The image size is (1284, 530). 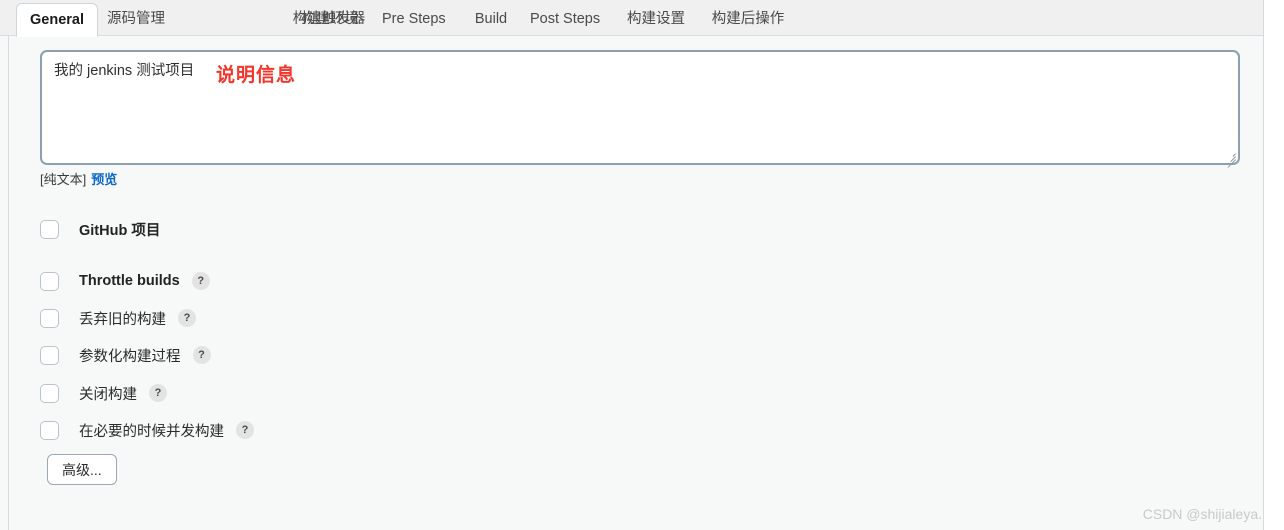 I want to click on option-row: 关闭构建?, so click(x=103, y=393).